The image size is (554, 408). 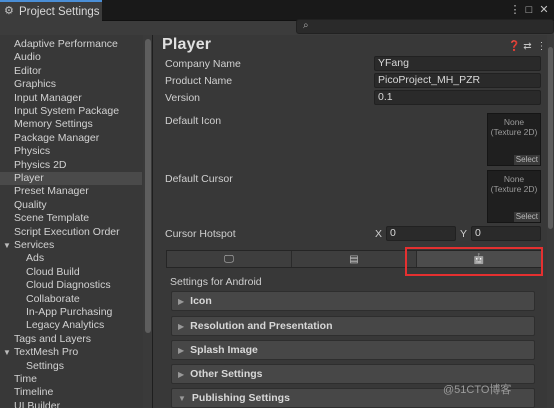 I want to click on sidebar-item-label: Collaborate, so click(x=53, y=298).